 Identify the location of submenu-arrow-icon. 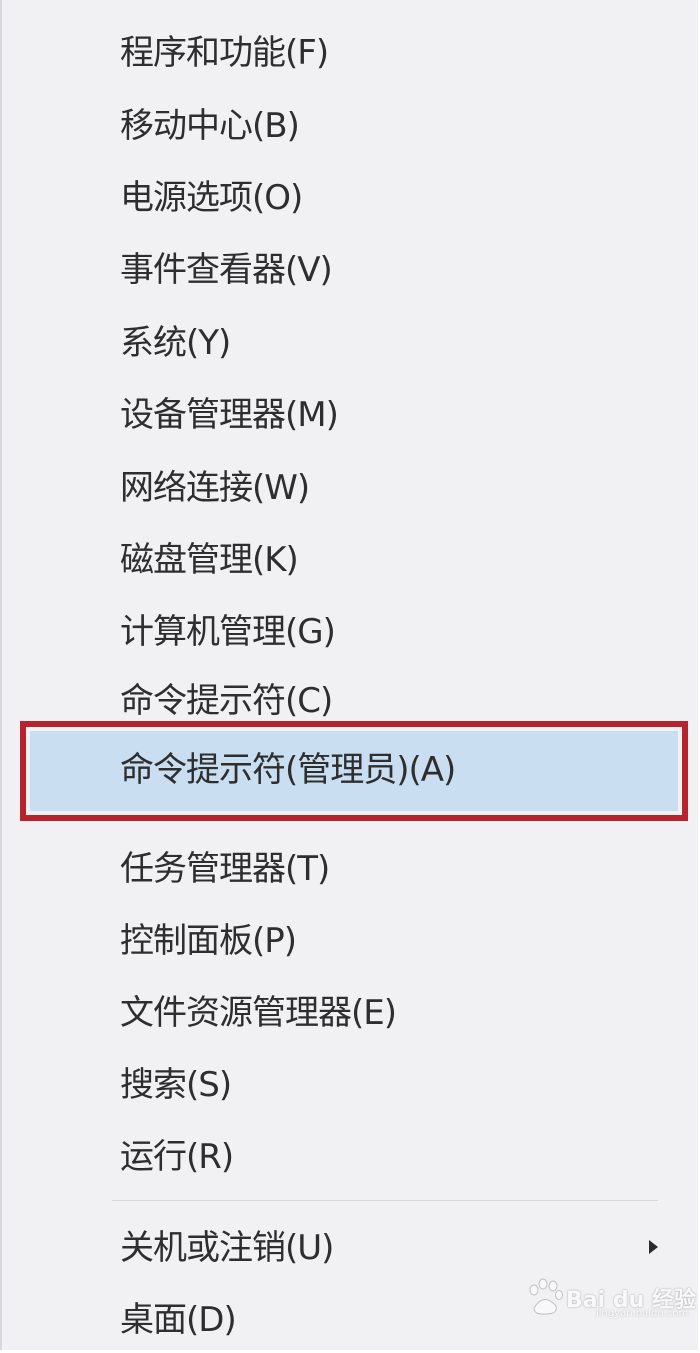
(653, 1247).